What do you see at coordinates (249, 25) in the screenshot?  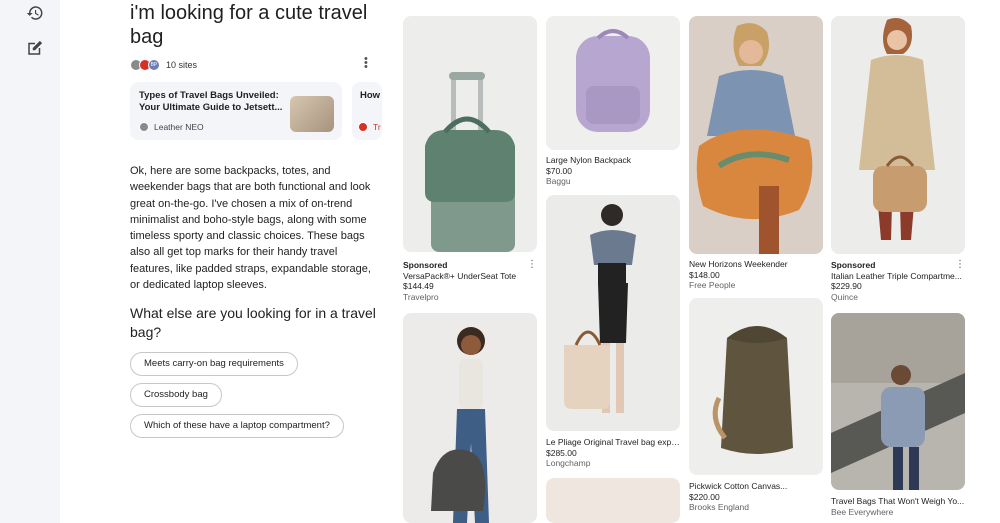 I see `query-title: i'm looking for a cute travel bag` at bounding box center [249, 25].